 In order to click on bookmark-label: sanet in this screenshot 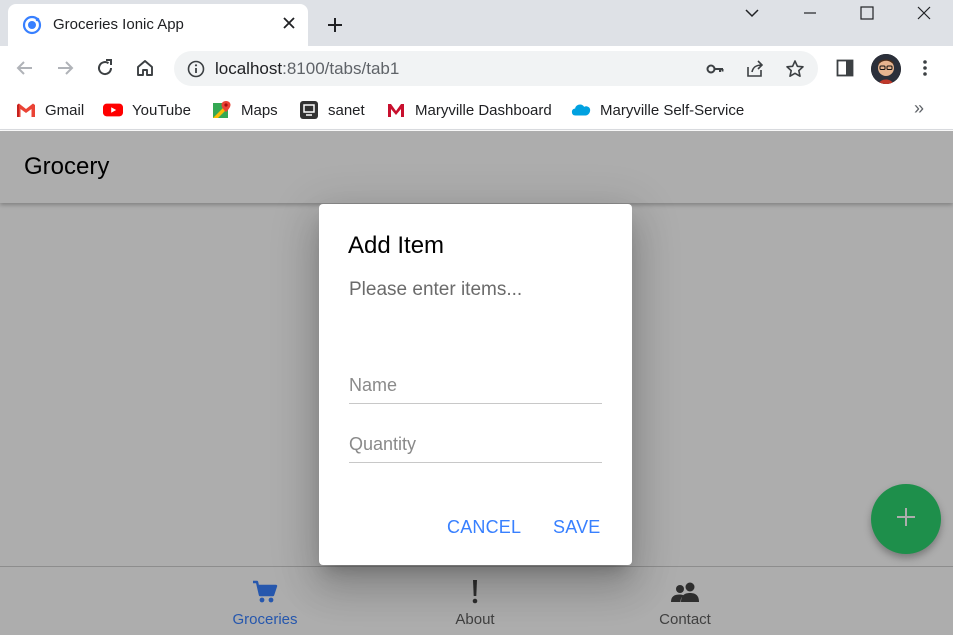, I will do `click(346, 110)`.